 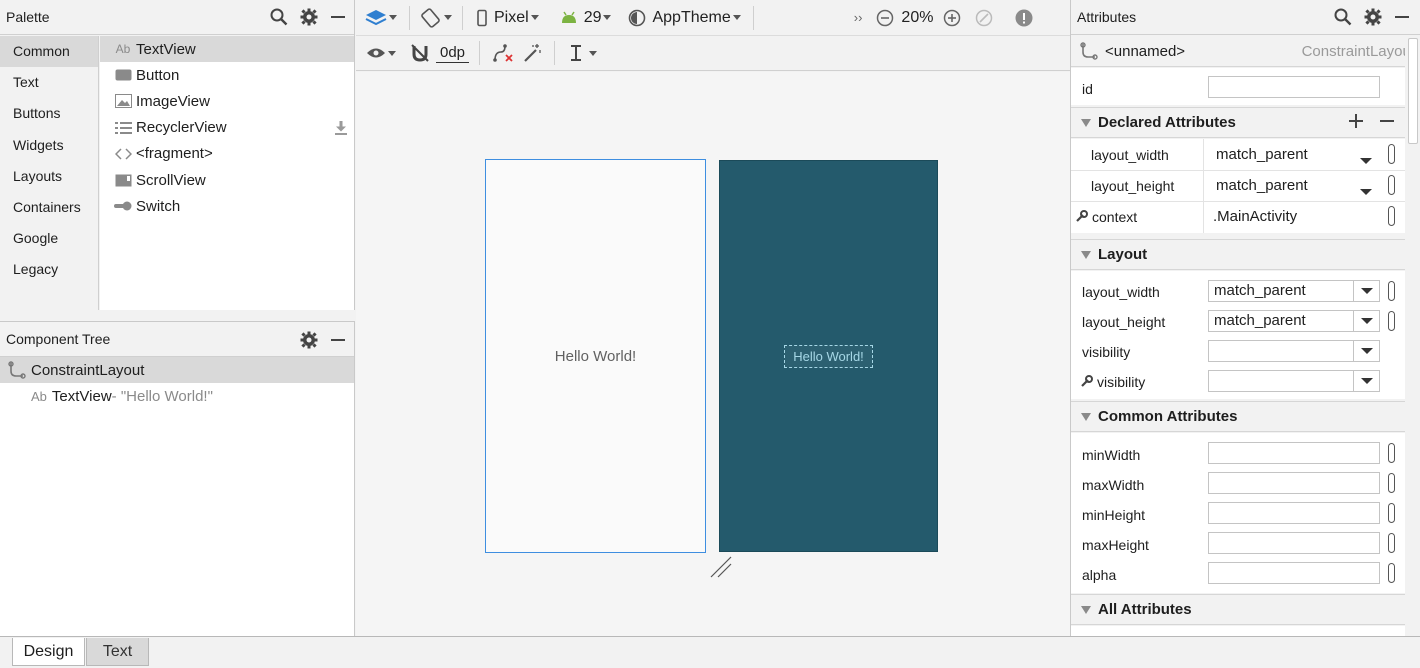 What do you see at coordinates (1294, 573) in the screenshot?
I see `alpha-field` at bounding box center [1294, 573].